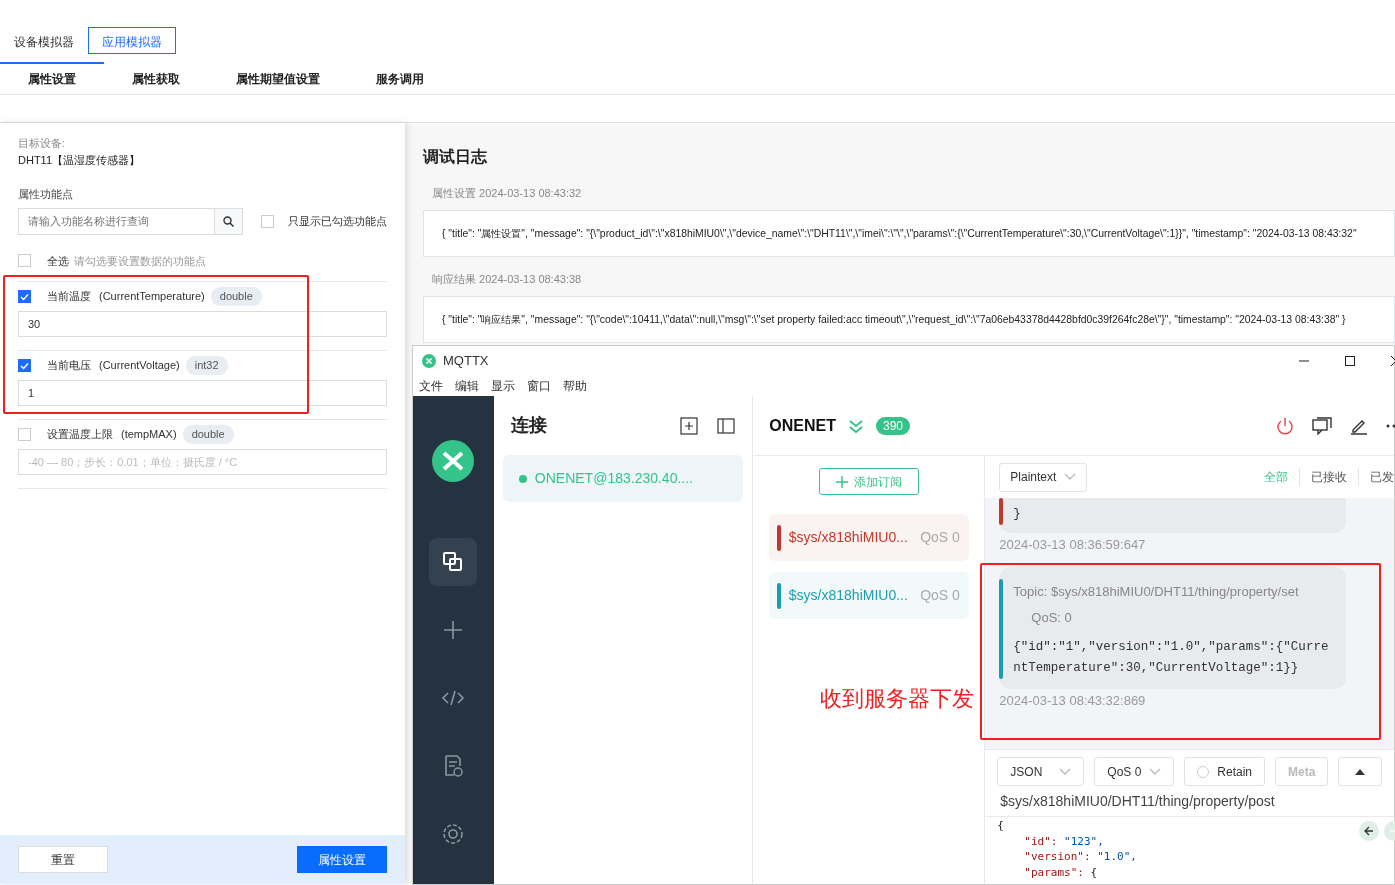 The width and height of the screenshot is (1395, 885). What do you see at coordinates (894, 319) in the screenshot?
I see `log-text: { "title": "响应结果", "message": "{\"code\":10411,\"data\":null,\"msg\":\"set property failed:acc timeout\",\"request_id\":\"7a06eb43378d4428bfd0c39f264fc28e\"}", "timestamp": "2024-03-13 08:43:38" }` at bounding box center [894, 319].